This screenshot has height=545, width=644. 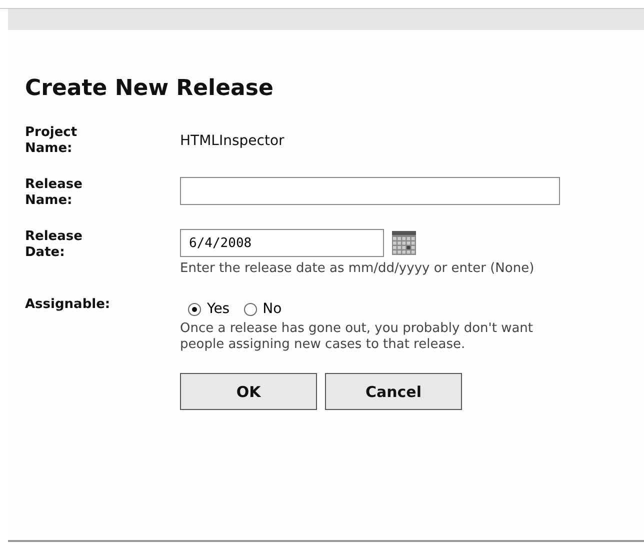 What do you see at coordinates (54, 193) in the screenshot?
I see `field-label: Release Name:` at bounding box center [54, 193].